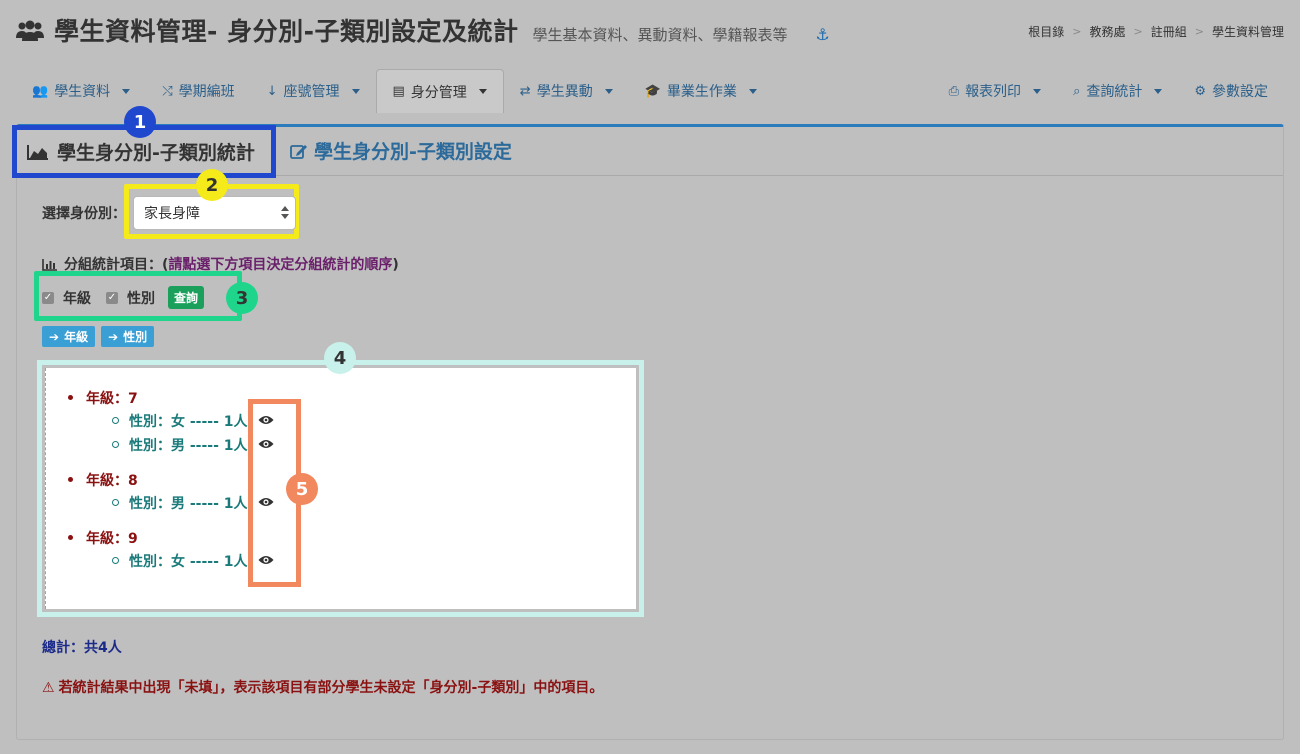  Describe the element at coordinates (82, 648) in the screenshot. I see `total-count: 總計：共4人` at that location.